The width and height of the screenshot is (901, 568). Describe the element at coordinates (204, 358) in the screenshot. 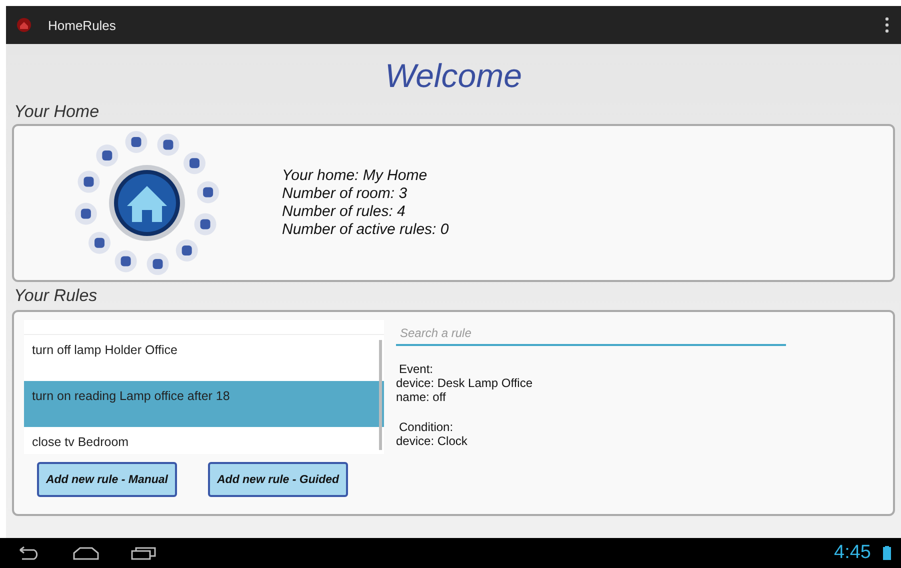

I see `rule-item: turn off lamp Holder Office` at that location.